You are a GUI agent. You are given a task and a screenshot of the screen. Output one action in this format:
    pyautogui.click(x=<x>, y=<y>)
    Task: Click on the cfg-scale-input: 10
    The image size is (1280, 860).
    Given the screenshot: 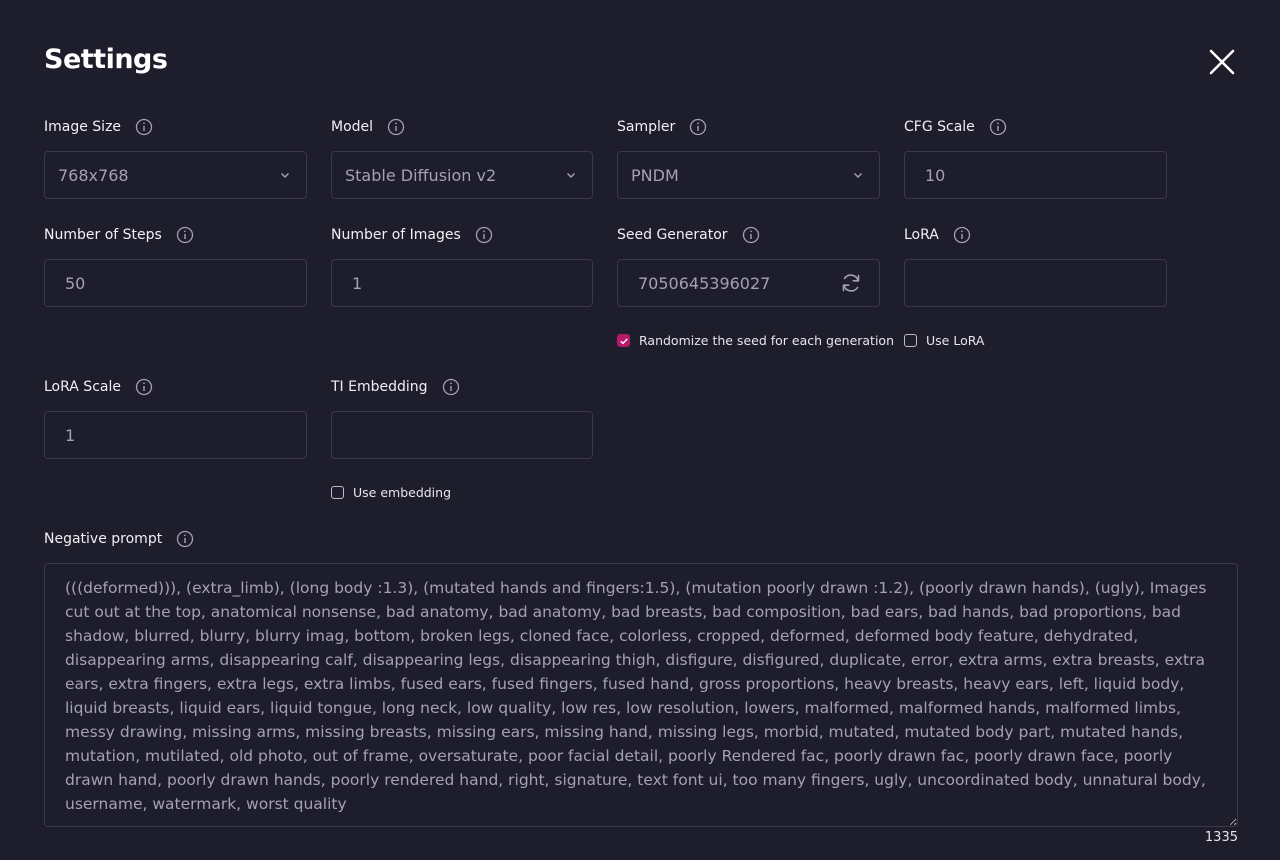 What is the action you would take?
    pyautogui.click(x=1035, y=175)
    